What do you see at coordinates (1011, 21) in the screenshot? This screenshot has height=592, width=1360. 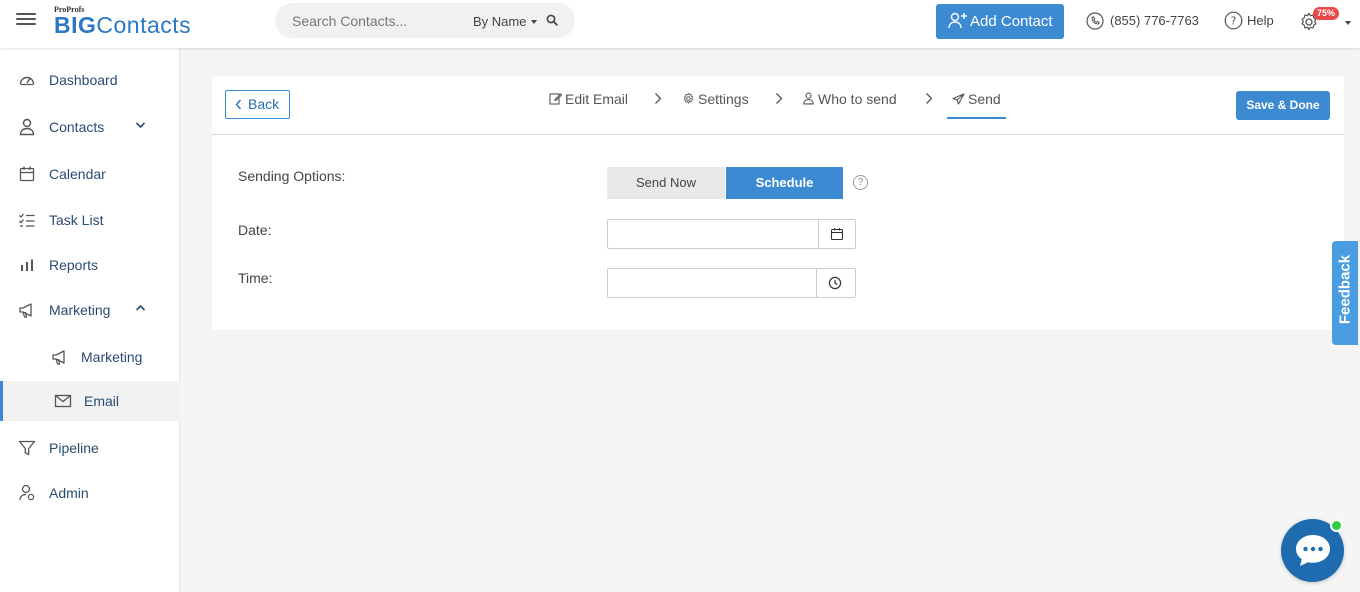 I see `add-contact-label: Add Contact` at bounding box center [1011, 21].